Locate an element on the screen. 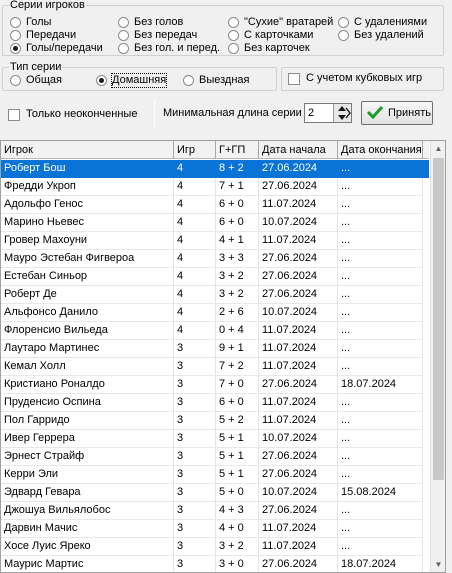 The width and height of the screenshot is (452, 573). radio-assists: Передачи is located at coordinates (43, 35).